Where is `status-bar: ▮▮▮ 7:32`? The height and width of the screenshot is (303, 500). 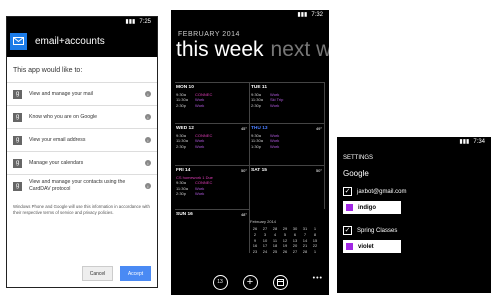 status-bar: ▮▮▮ 7:32 is located at coordinates (250, 14).